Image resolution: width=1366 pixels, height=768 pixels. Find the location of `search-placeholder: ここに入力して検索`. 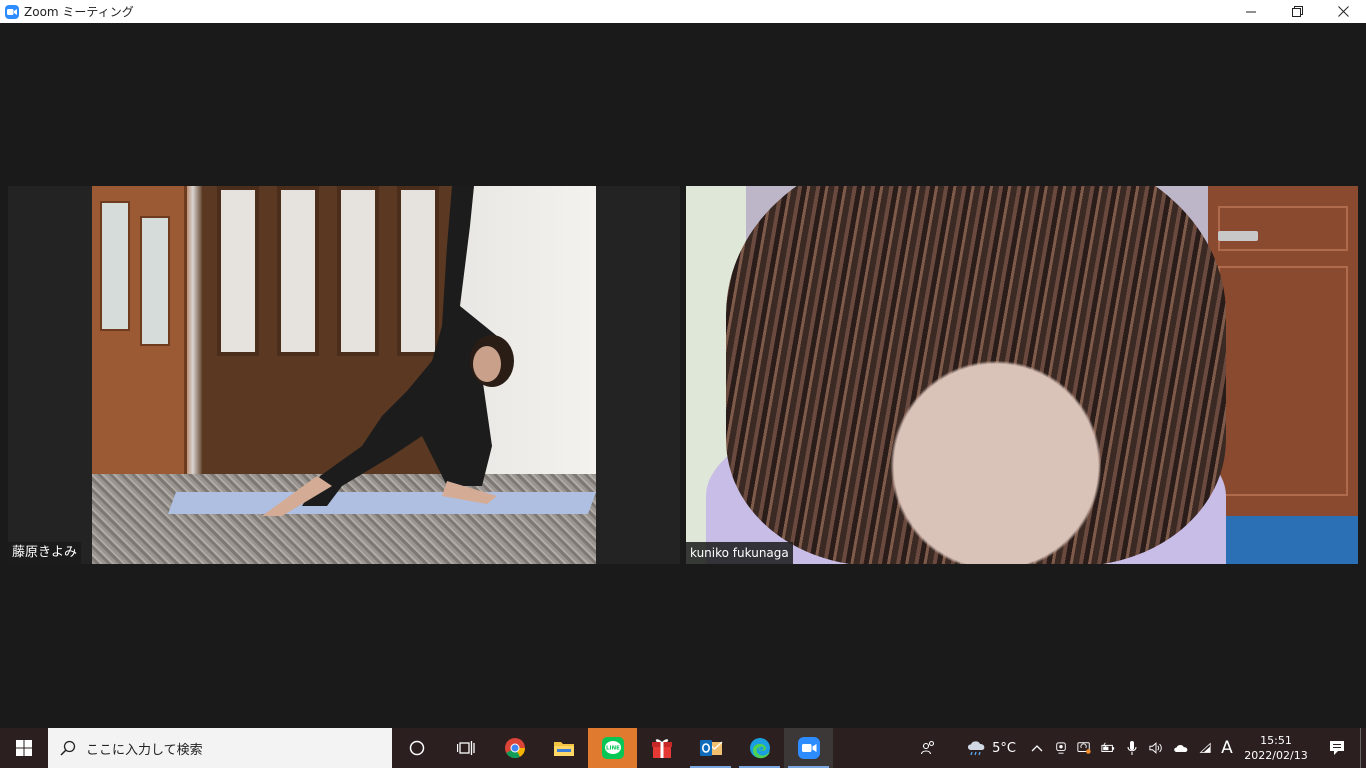

search-placeholder: ここに入力して検索 is located at coordinates (144, 750).